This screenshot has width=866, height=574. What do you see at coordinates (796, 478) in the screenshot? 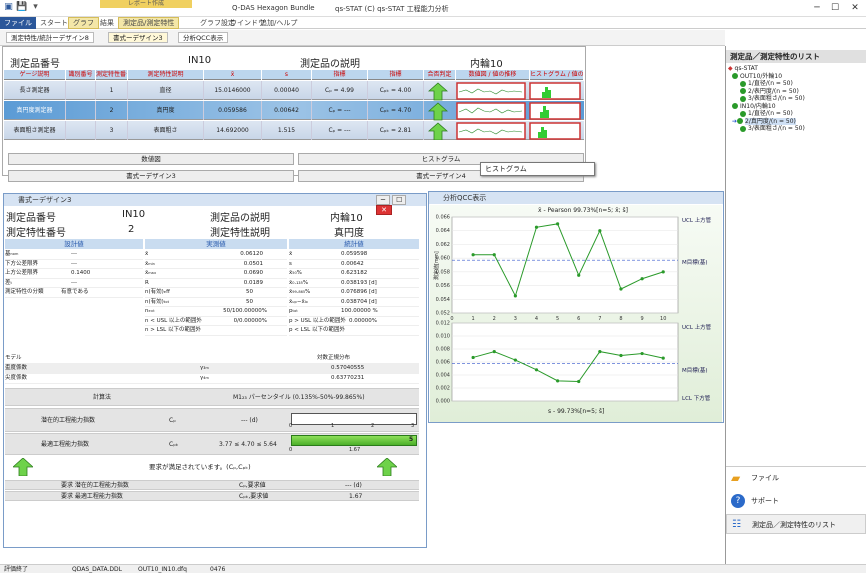
I see `nav-file-button: ▰ ファイル` at bounding box center [796, 478].